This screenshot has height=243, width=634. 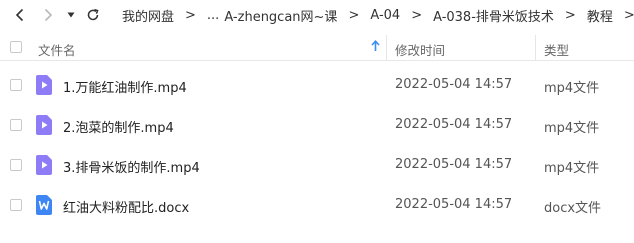 What do you see at coordinates (556, 49) in the screenshot?
I see `column-header-type: 类型` at bounding box center [556, 49].